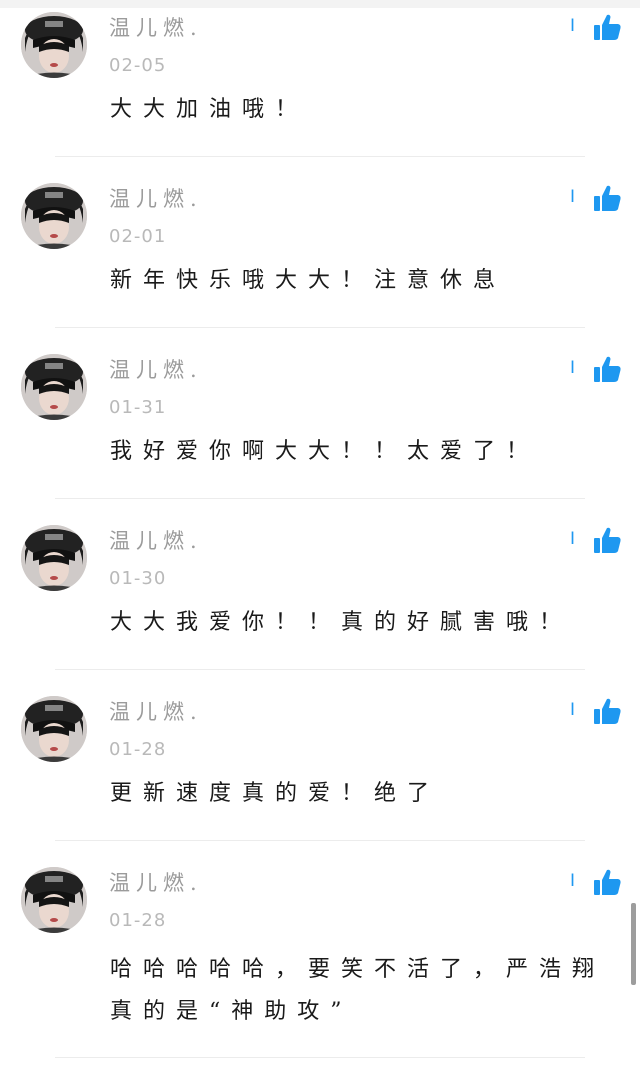 This screenshot has height=1080, width=640. I want to click on comment-date: 02-05, so click(138, 65).